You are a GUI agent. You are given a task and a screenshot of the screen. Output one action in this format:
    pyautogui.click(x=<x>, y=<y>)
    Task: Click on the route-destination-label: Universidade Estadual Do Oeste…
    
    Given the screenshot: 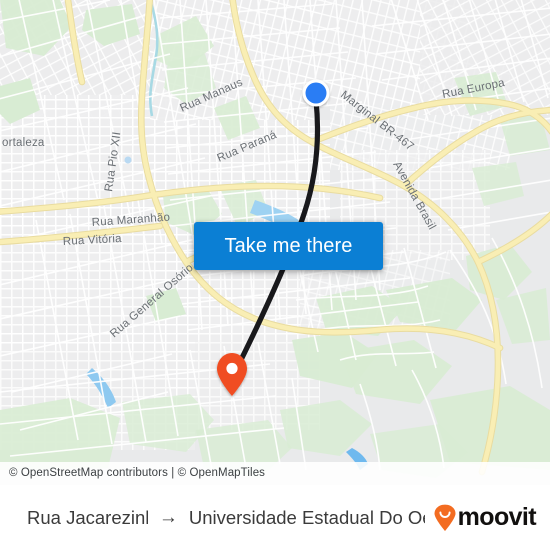 What is the action you would take?
    pyautogui.click(x=306, y=517)
    